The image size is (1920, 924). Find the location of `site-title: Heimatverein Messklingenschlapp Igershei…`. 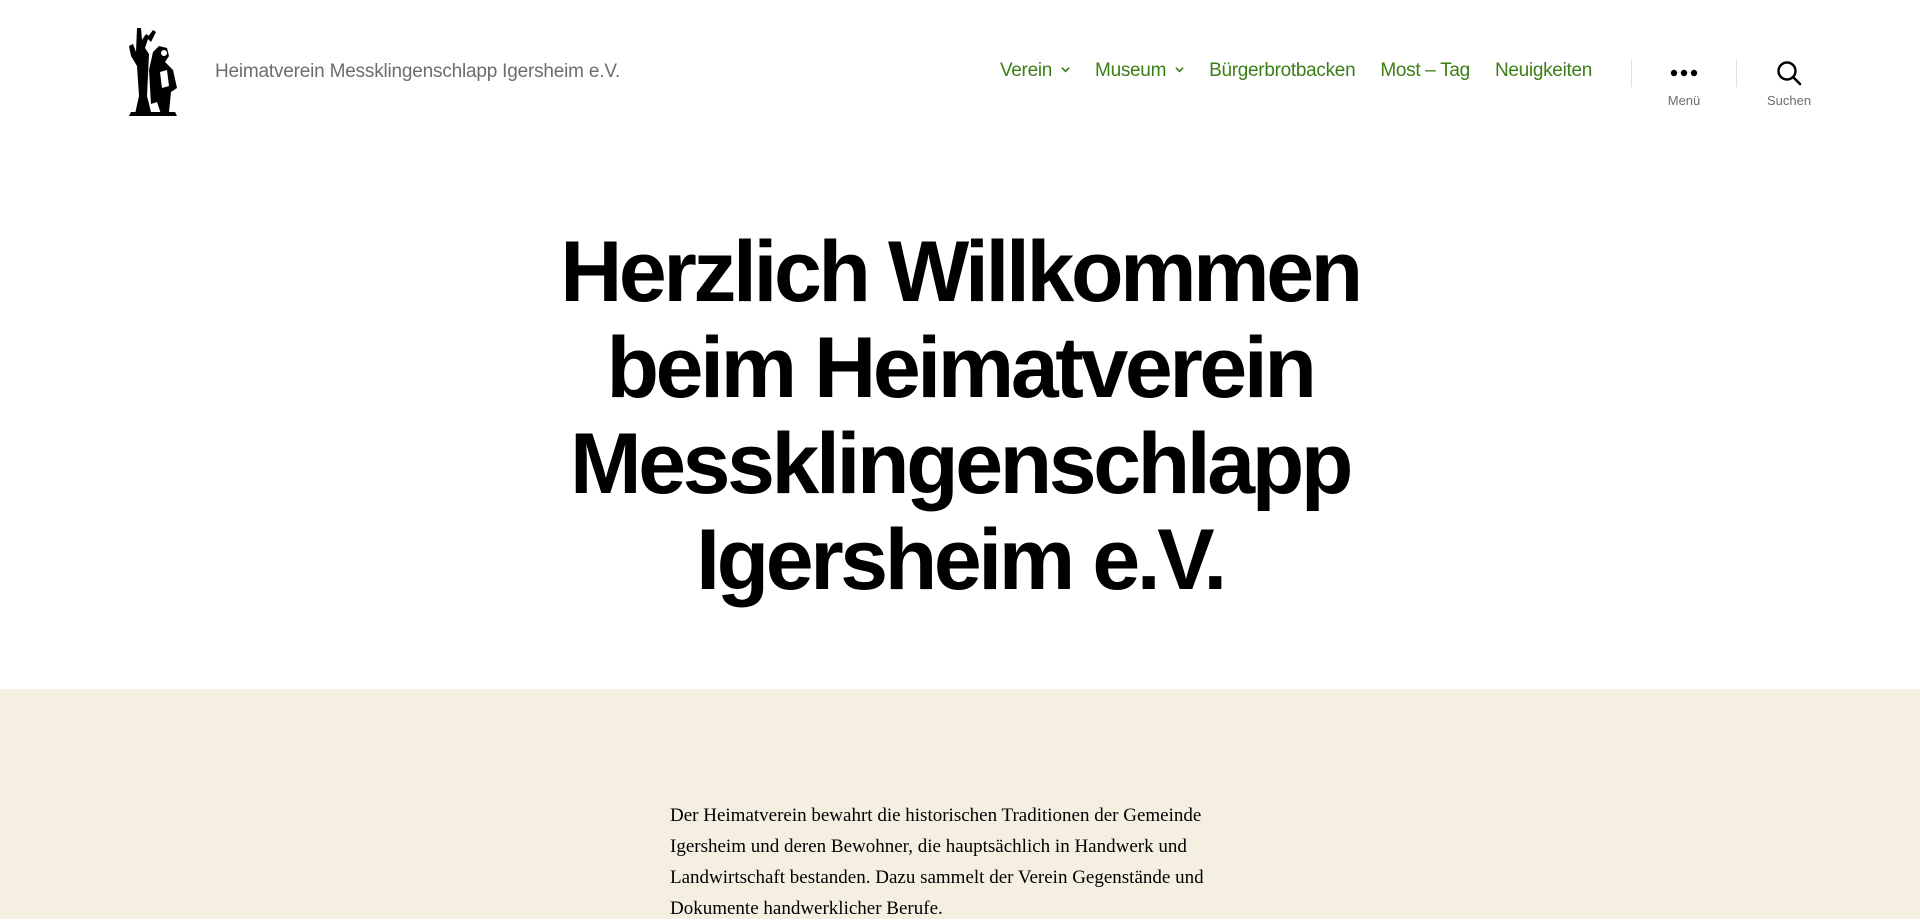

site-title: Heimatverein Messklingenschlapp Igershei… is located at coordinates (417, 72).